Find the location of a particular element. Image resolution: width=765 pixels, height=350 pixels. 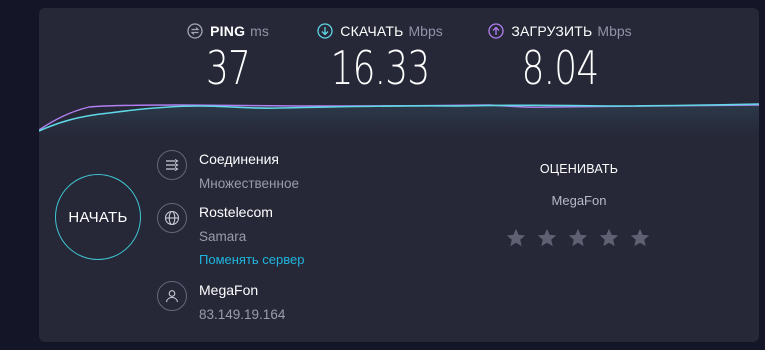

download-unit: Mbps is located at coordinates (425, 31).